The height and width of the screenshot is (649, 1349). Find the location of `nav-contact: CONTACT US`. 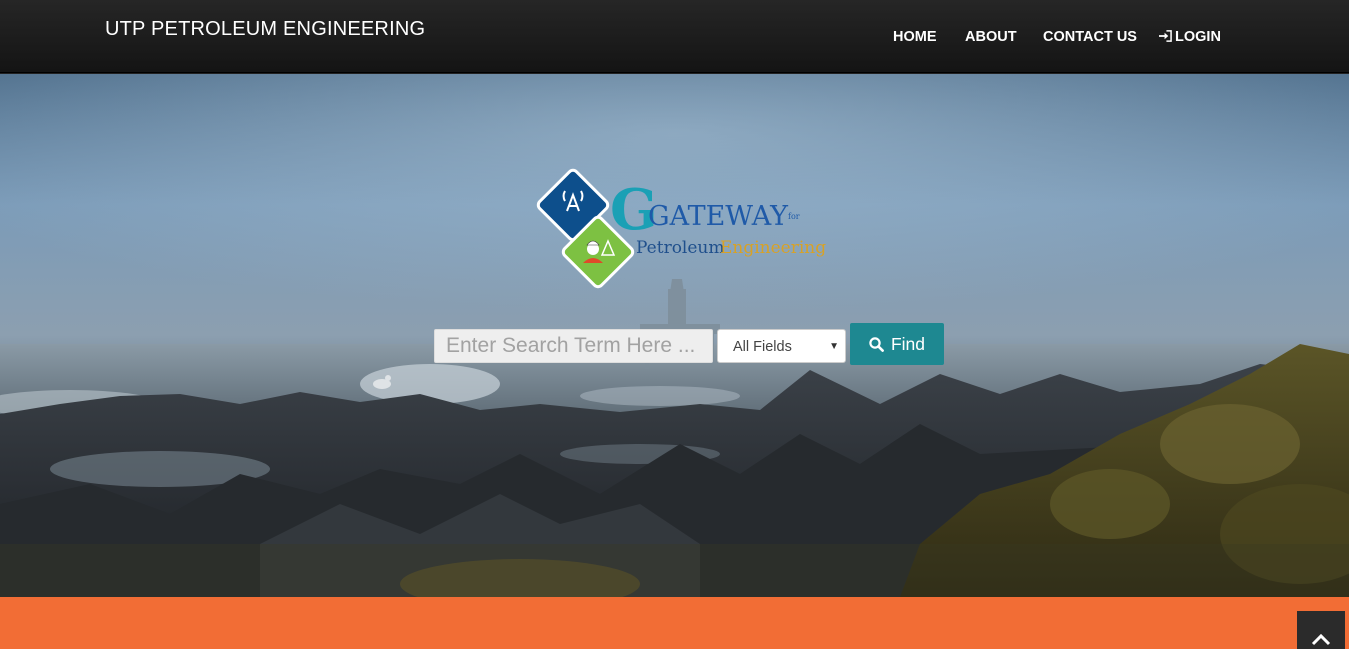

nav-contact: CONTACT US is located at coordinates (1090, 37).